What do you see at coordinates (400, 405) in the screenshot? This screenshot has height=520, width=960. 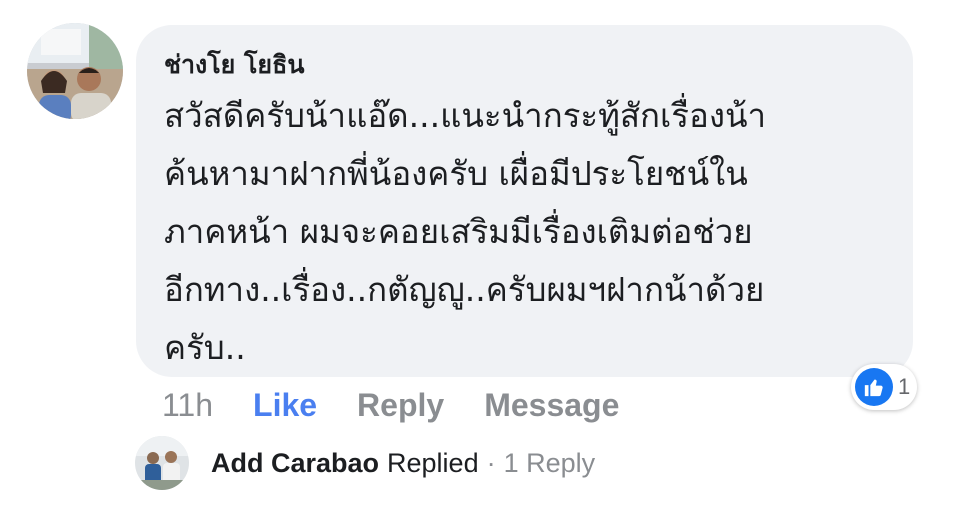 I see `reply-button: Reply` at bounding box center [400, 405].